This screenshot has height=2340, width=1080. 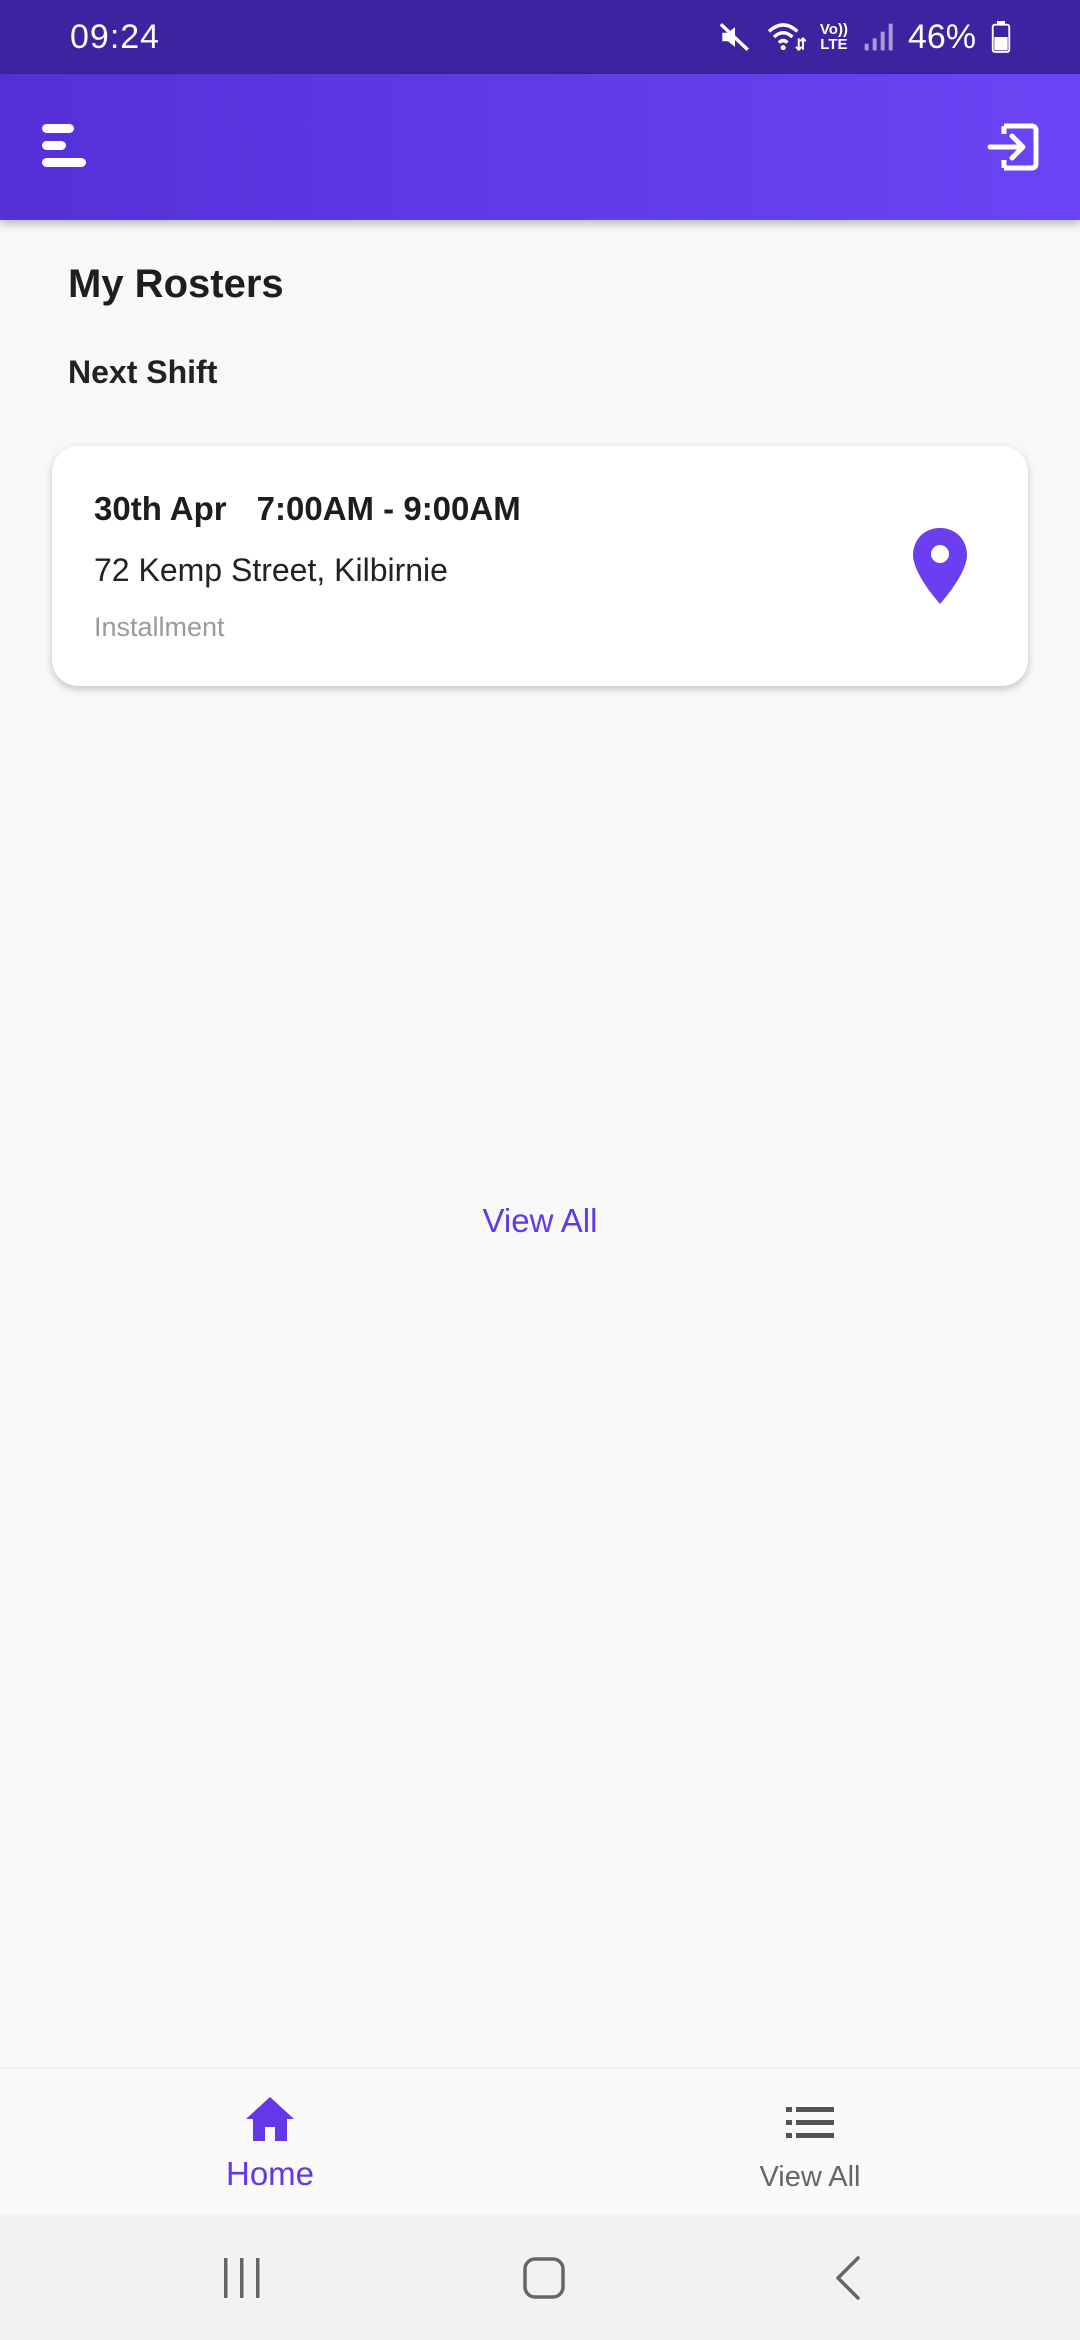 What do you see at coordinates (540, 37) in the screenshot?
I see `status-bar: 09:24 Vo)) LTE 46%` at bounding box center [540, 37].